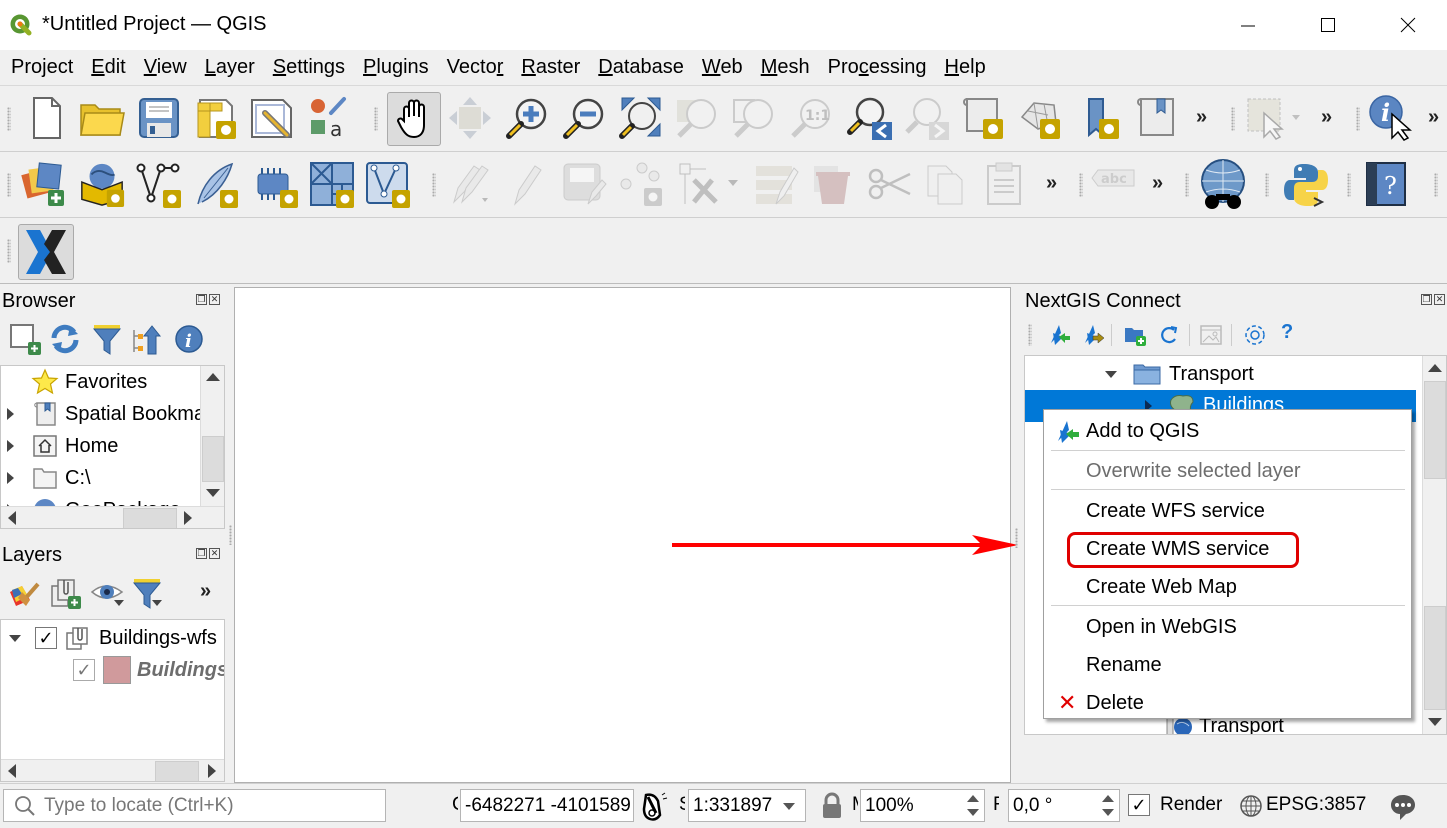 The width and height of the screenshot is (1447, 828). What do you see at coordinates (890, 184) in the screenshot?
I see `cut-features-icon` at bounding box center [890, 184].